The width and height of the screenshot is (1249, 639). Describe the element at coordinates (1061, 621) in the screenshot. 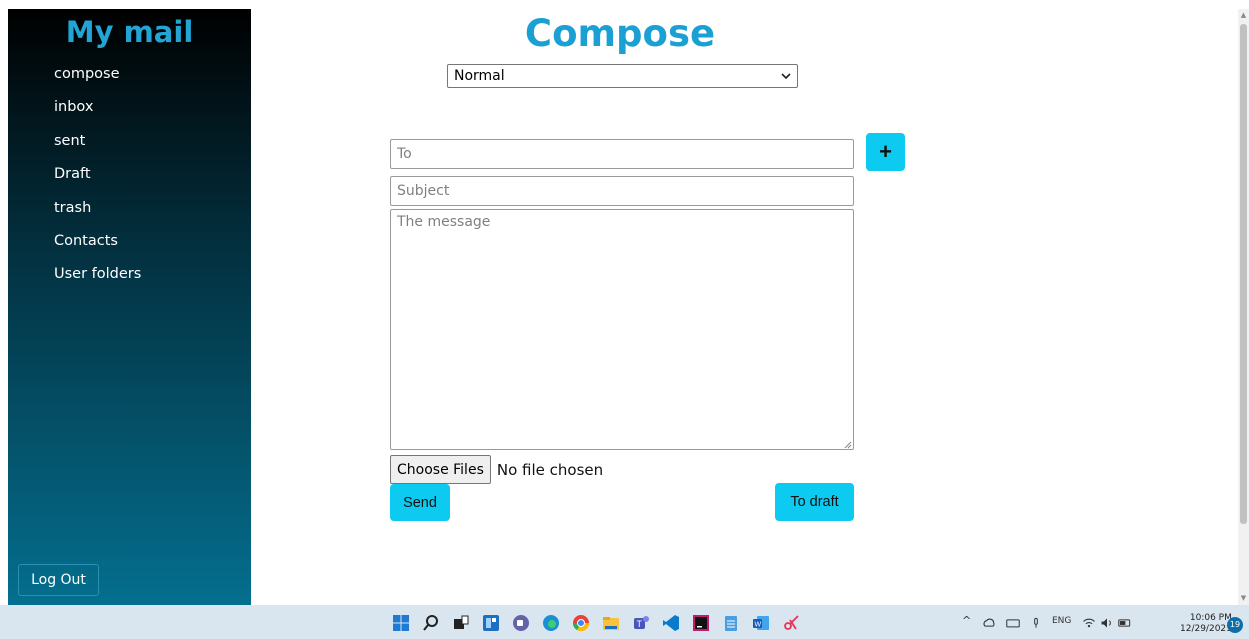

I see `language-indicator: ENG` at that location.